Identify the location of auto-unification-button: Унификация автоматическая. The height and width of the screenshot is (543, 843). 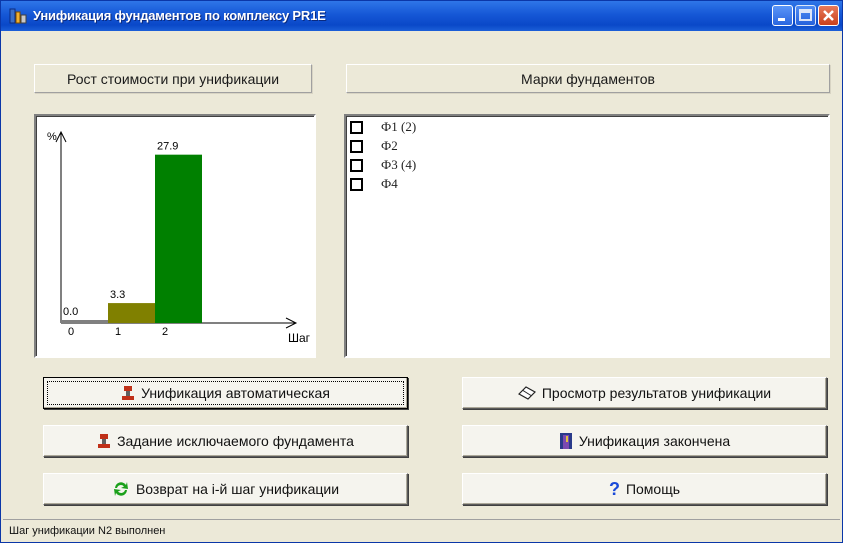
(225, 393).